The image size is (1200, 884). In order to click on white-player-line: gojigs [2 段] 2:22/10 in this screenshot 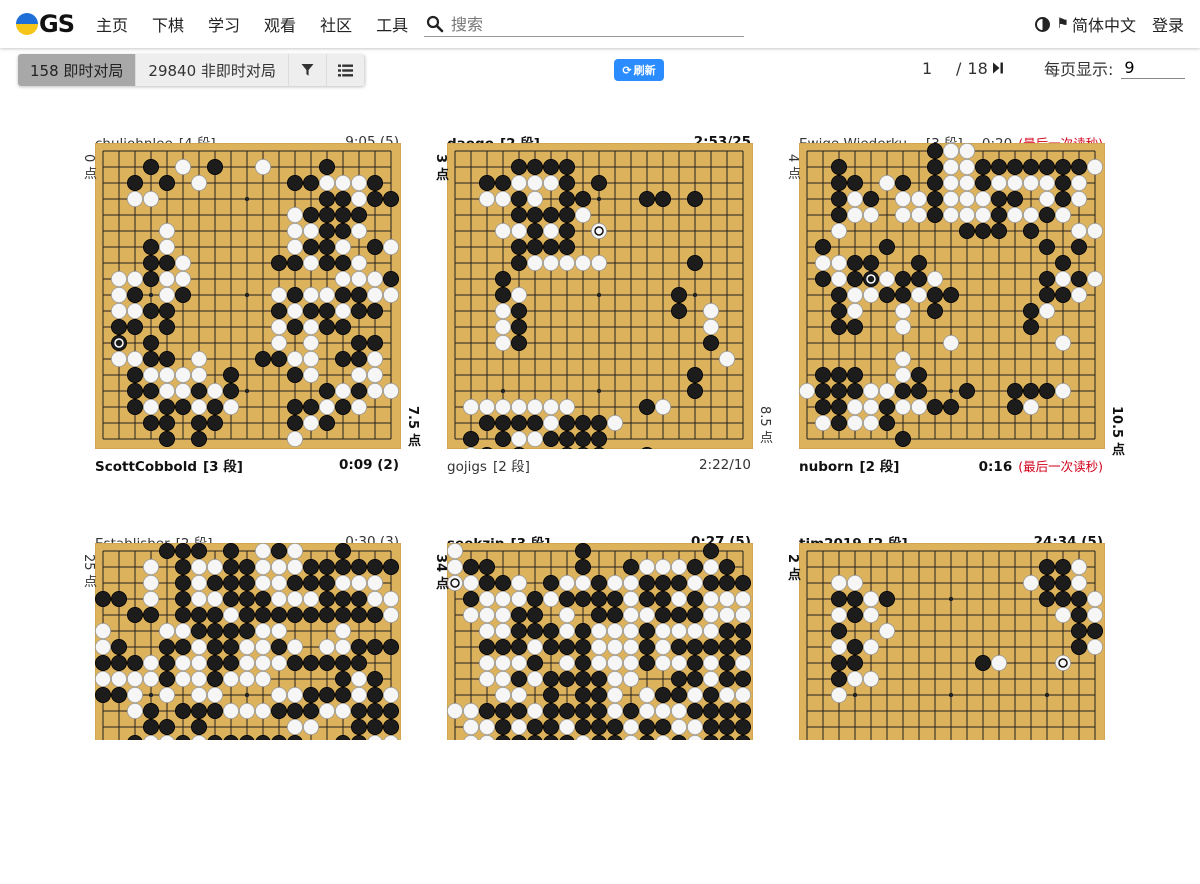, I will do `click(599, 465)`.